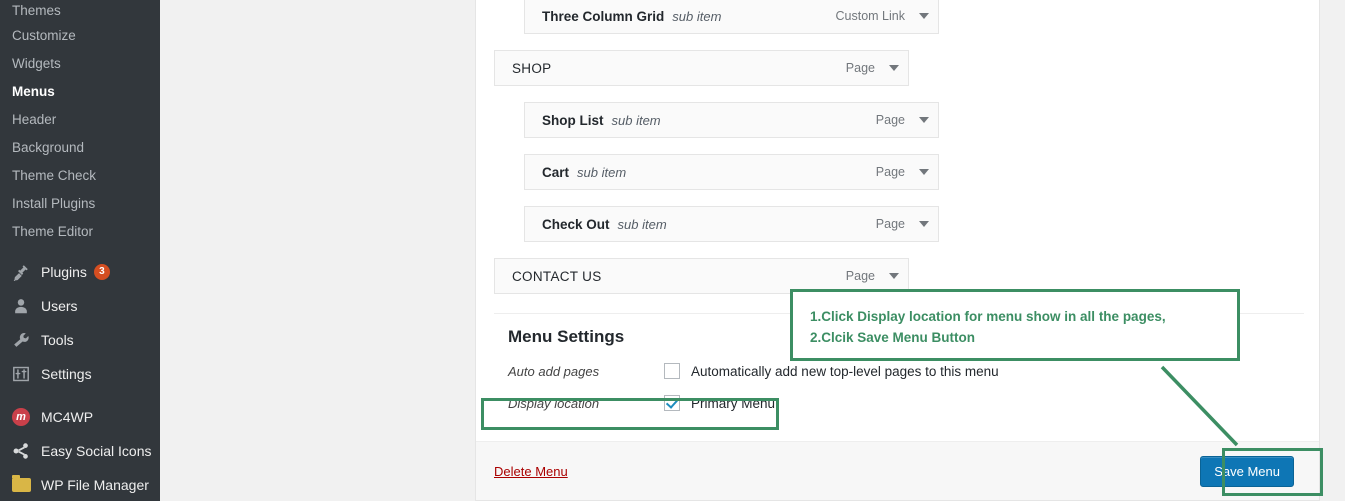 Image resolution: width=1345 pixels, height=501 pixels. I want to click on primary-menu-text: Primary Menu, so click(733, 403).